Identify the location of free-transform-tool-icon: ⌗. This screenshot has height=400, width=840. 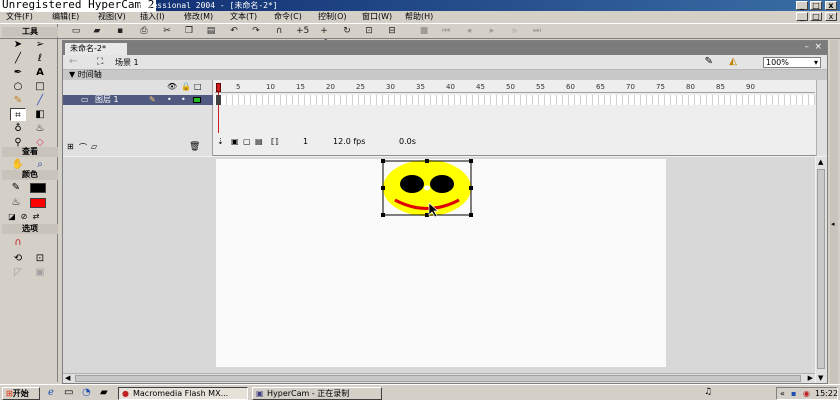
(18, 114).